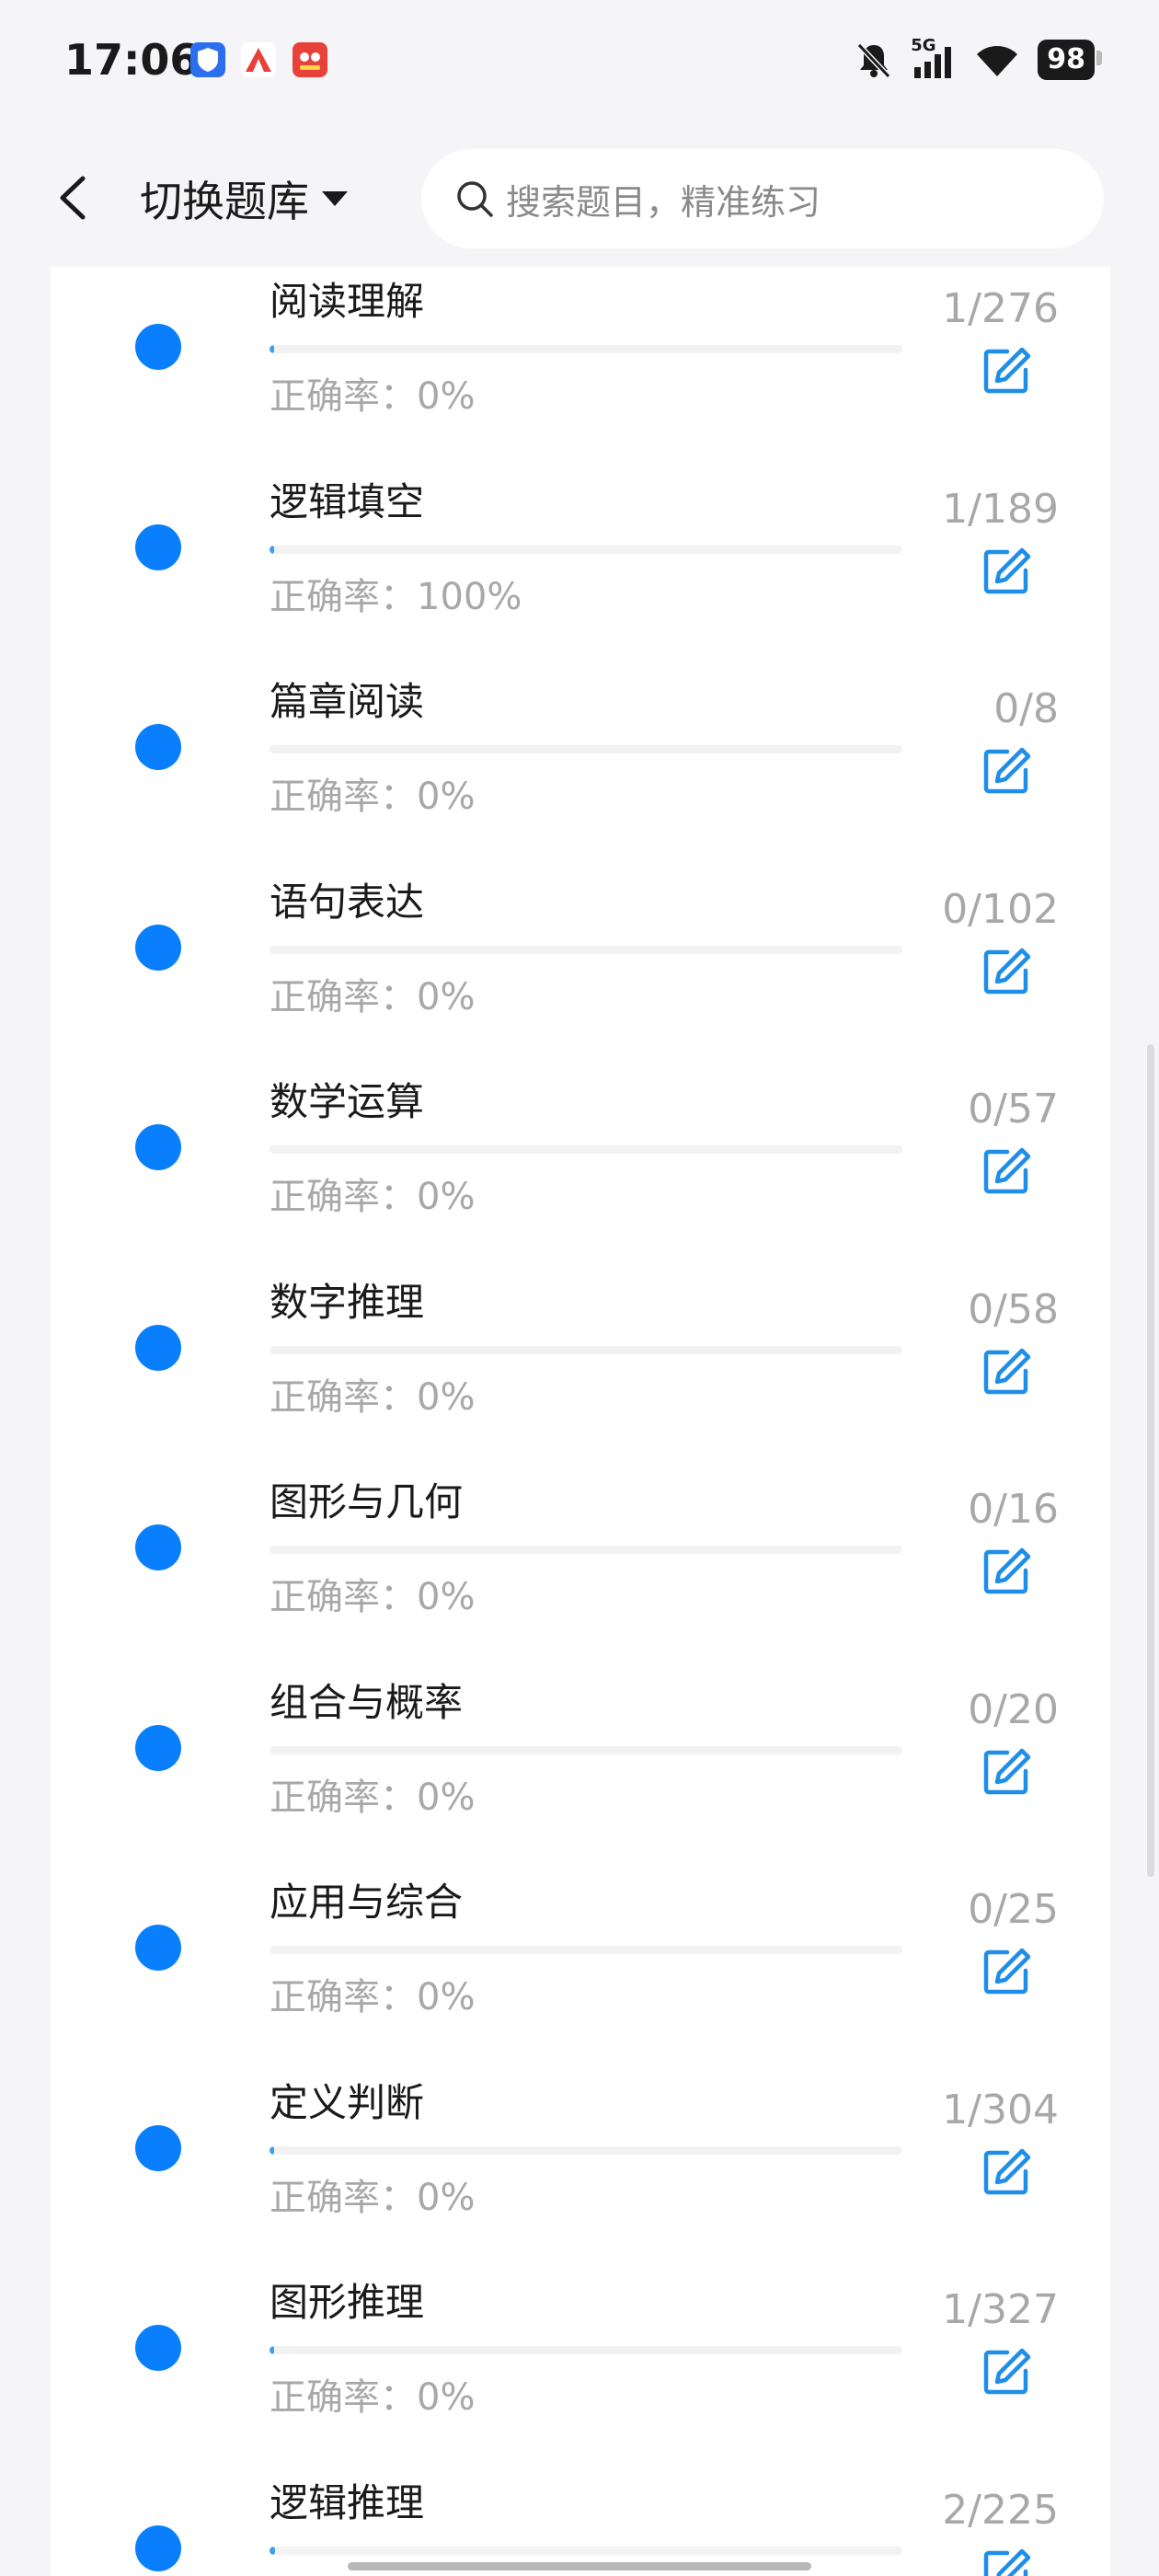 The height and width of the screenshot is (2576, 1159). I want to click on progress-count: 0/8, so click(1026, 708).